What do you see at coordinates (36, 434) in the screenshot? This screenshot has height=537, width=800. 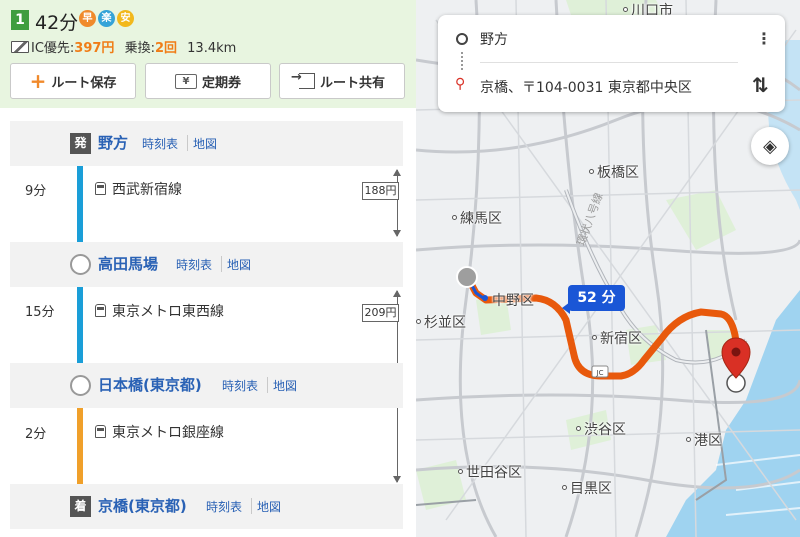 I see `segment-minutes: 2分` at bounding box center [36, 434].